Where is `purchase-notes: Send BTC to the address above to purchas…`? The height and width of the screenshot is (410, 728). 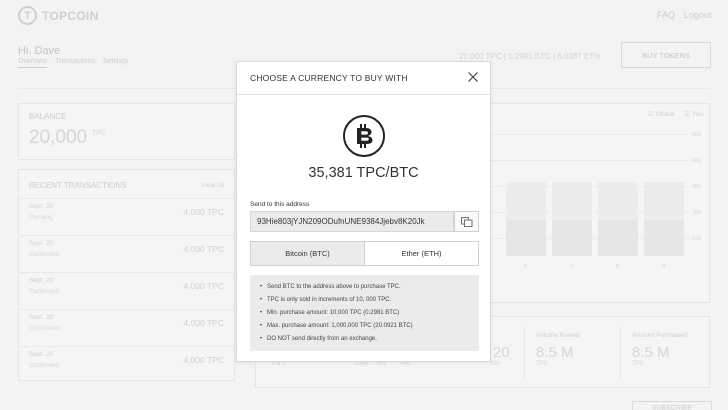 purchase-notes: Send BTC to the address above to purchas… is located at coordinates (364, 313).